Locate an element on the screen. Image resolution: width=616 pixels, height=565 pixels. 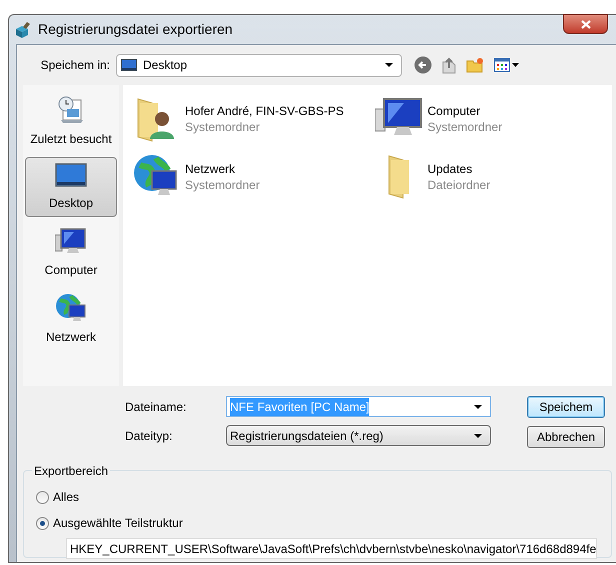
save-in-dropdown: Desktop is located at coordinates (259, 65).